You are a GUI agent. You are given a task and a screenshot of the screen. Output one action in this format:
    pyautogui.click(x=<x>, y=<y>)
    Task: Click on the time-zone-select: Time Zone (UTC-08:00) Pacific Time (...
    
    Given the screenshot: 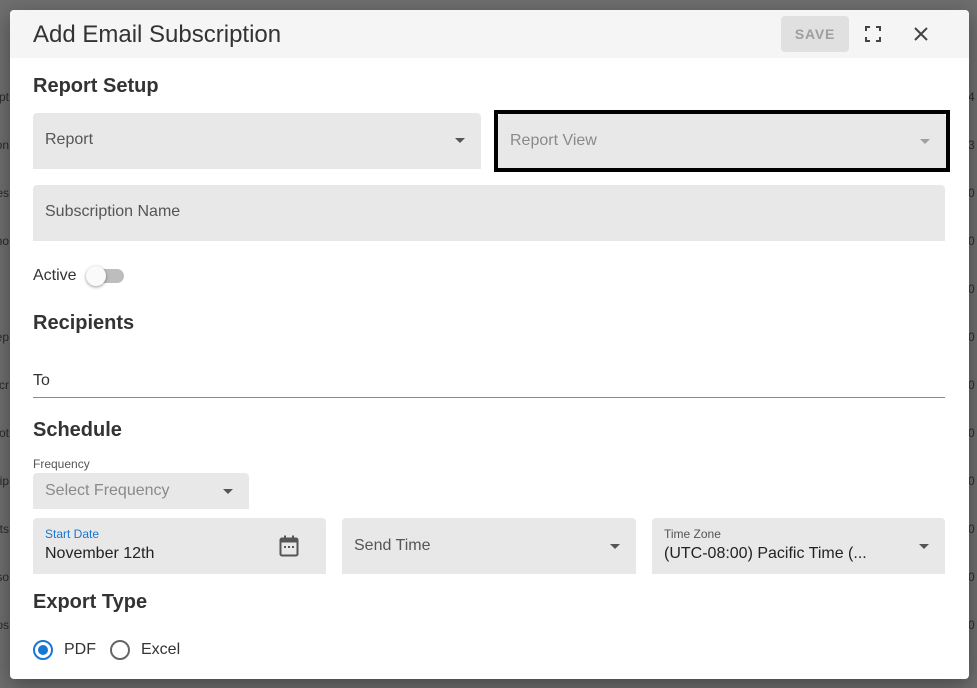 What is the action you would take?
    pyautogui.click(x=798, y=546)
    